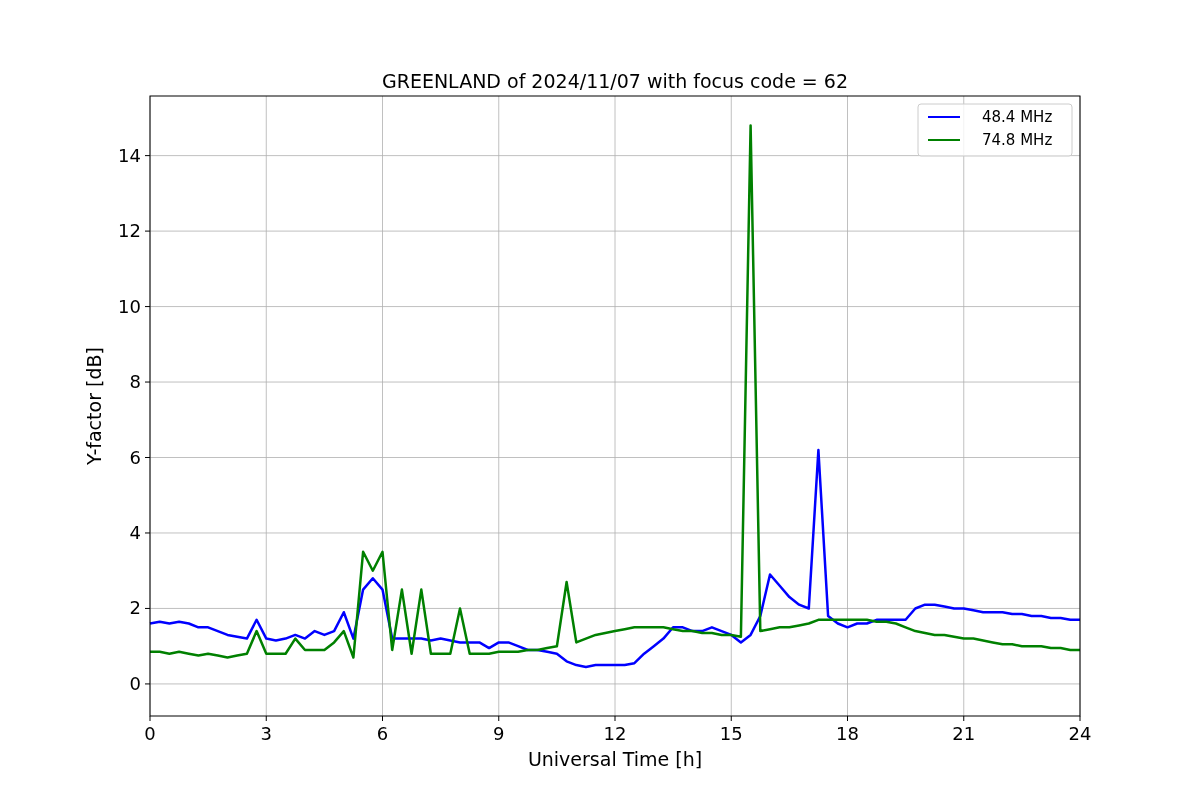  What do you see at coordinates (731, 733) in the screenshot?
I see `tick-label: 15` at bounding box center [731, 733].